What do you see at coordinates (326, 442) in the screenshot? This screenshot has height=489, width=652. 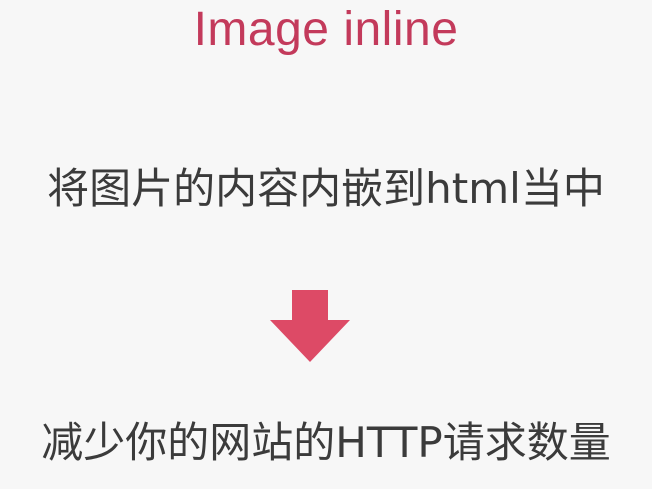 I see `result-text: 减少你的网站的HTTP请求数量` at bounding box center [326, 442].